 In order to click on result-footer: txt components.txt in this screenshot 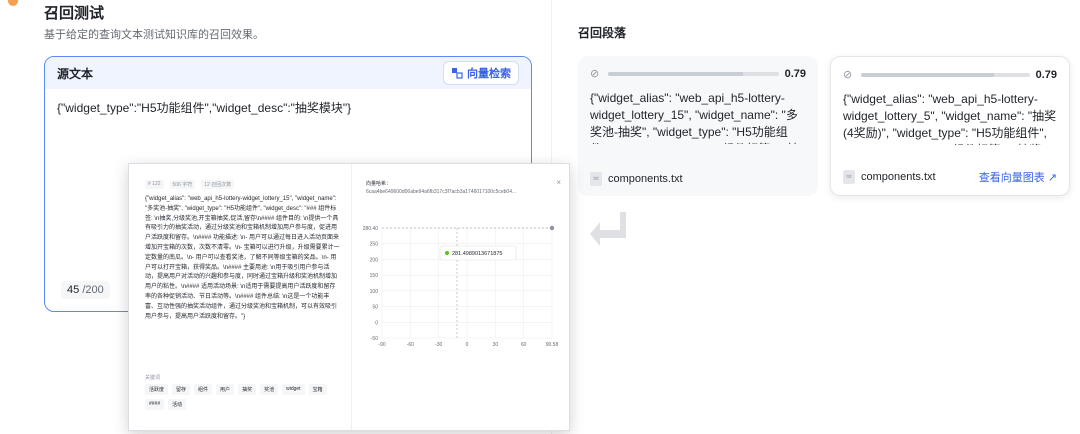, I will do `click(698, 179)`.